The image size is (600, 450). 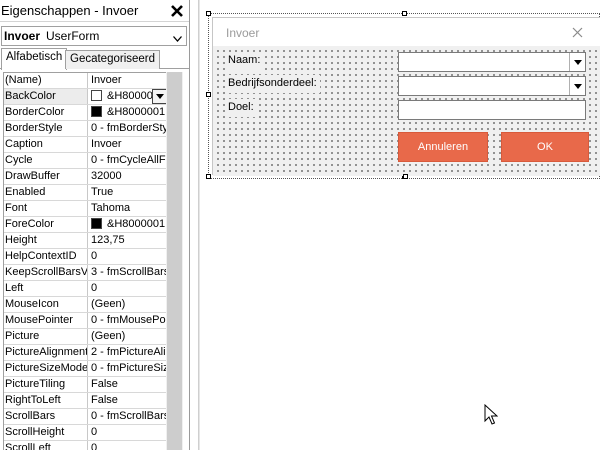 I want to click on property-row: ScrollLeft 0, so click(x=85, y=445).